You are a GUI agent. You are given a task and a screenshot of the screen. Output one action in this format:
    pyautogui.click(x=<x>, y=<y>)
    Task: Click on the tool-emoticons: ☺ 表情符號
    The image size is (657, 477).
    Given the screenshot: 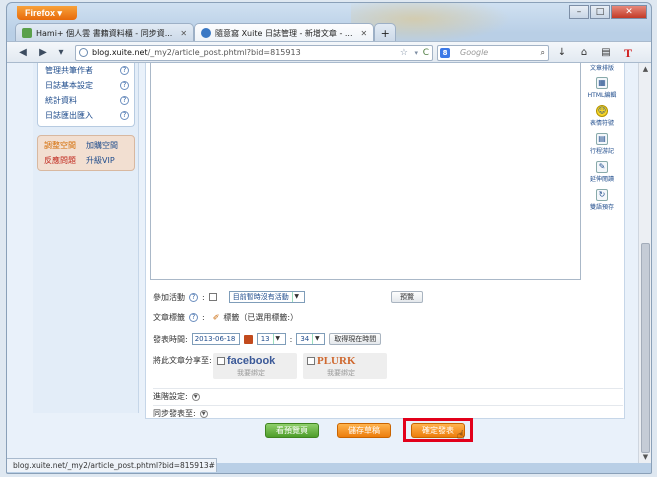 What is the action you would take?
    pyautogui.click(x=602, y=118)
    